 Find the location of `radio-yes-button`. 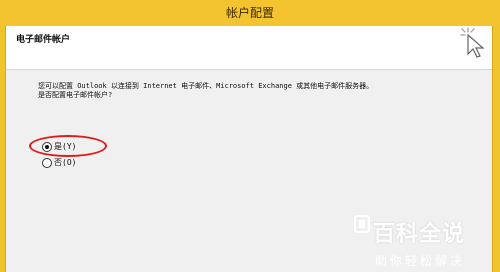

radio-yes-button is located at coordinates (47, 146).